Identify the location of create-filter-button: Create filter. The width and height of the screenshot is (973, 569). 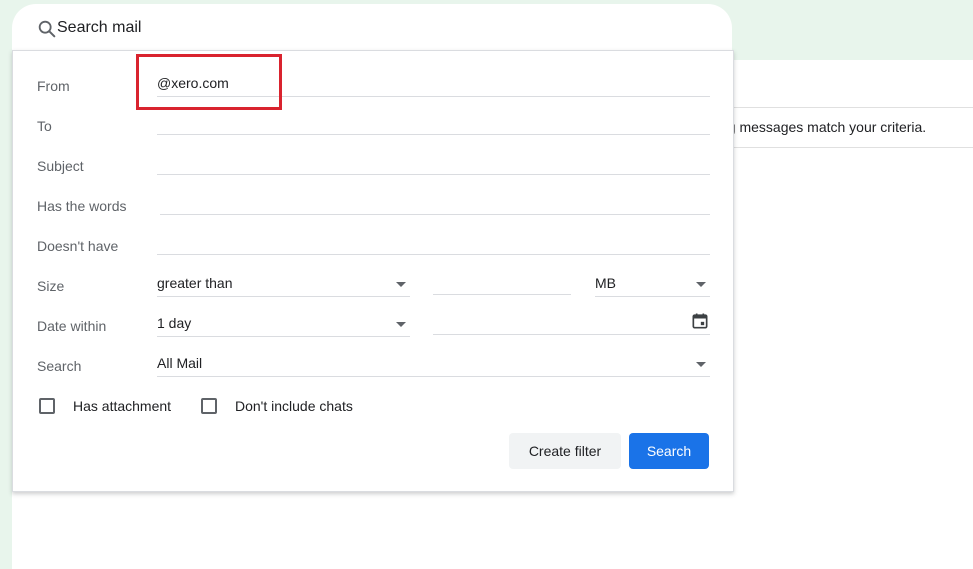
(565, 451).